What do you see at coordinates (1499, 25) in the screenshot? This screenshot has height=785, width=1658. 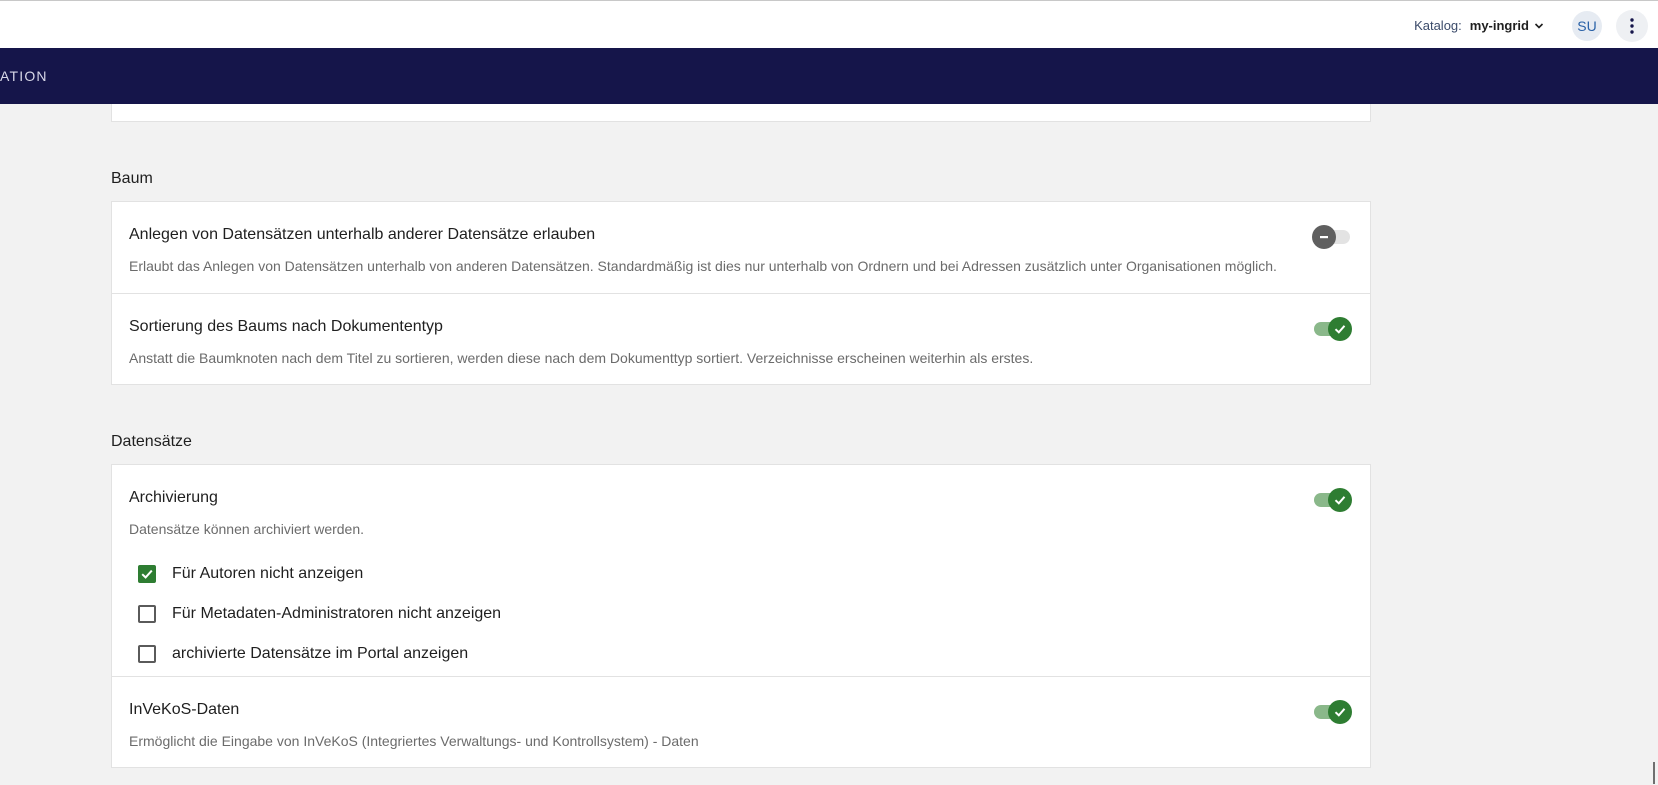 I see `catalog-value: my-ingrid` at bounding box center [1499, 25].